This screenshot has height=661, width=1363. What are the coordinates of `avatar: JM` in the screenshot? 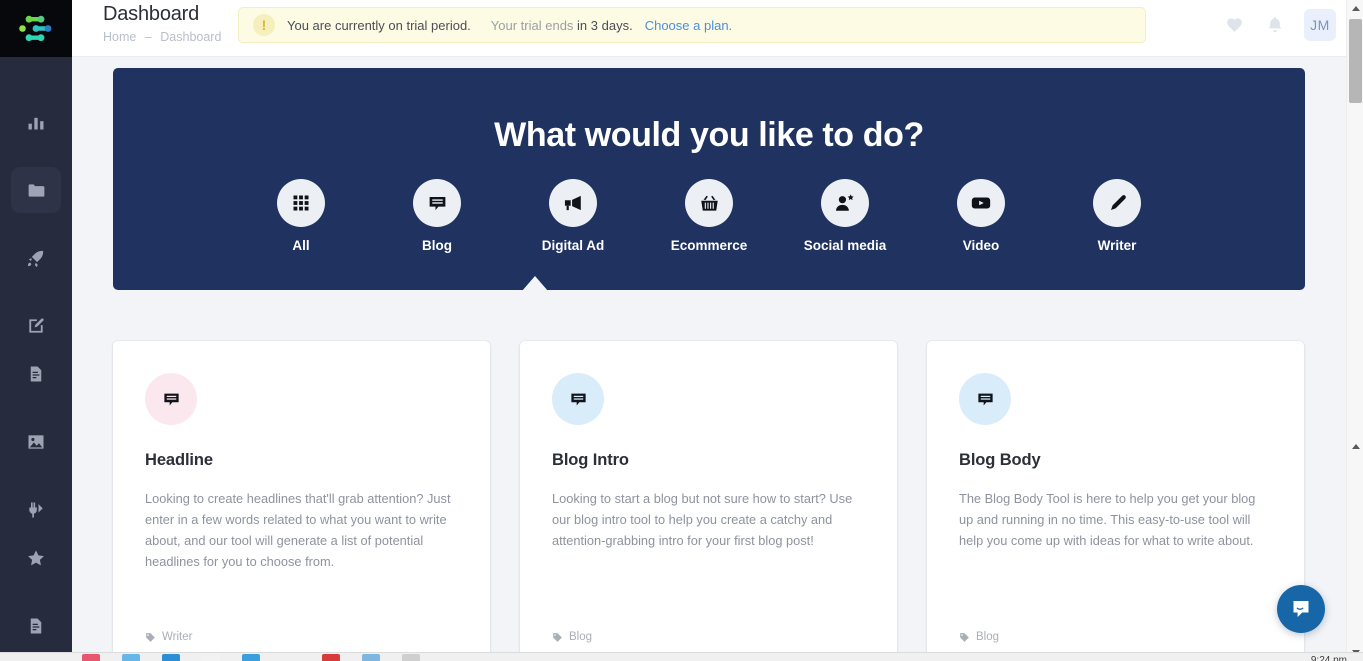 It's located at (1320, 25).